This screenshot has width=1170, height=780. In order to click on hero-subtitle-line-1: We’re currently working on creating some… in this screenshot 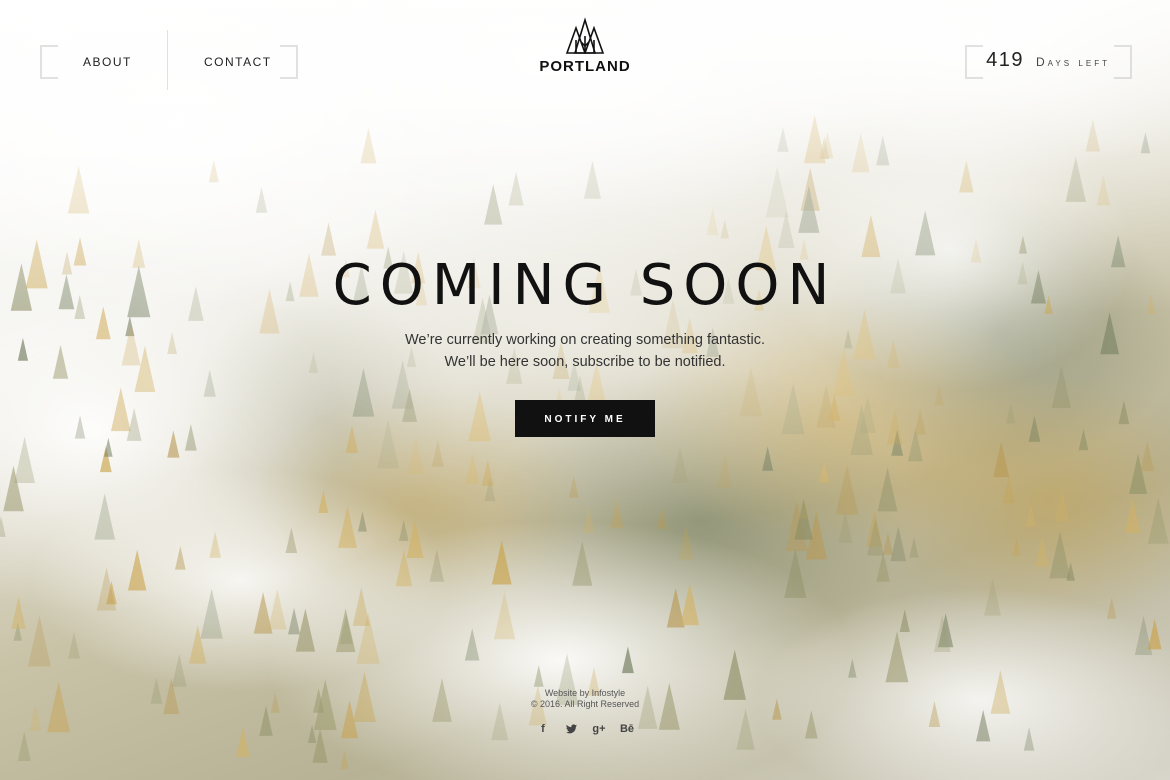, I will do `click(585, 340)`.